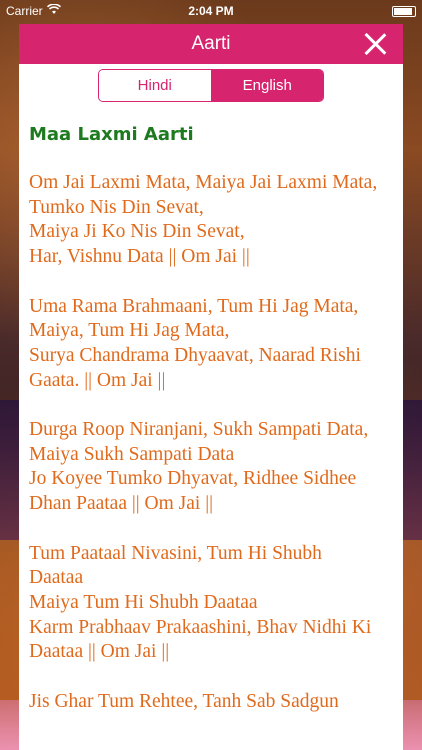 This screenshot has height=750, width=422. Describe the element at coordinates (111, 134) in the screenshot. I see `aarti-title: Maa Laxmi Aarti` at that location.